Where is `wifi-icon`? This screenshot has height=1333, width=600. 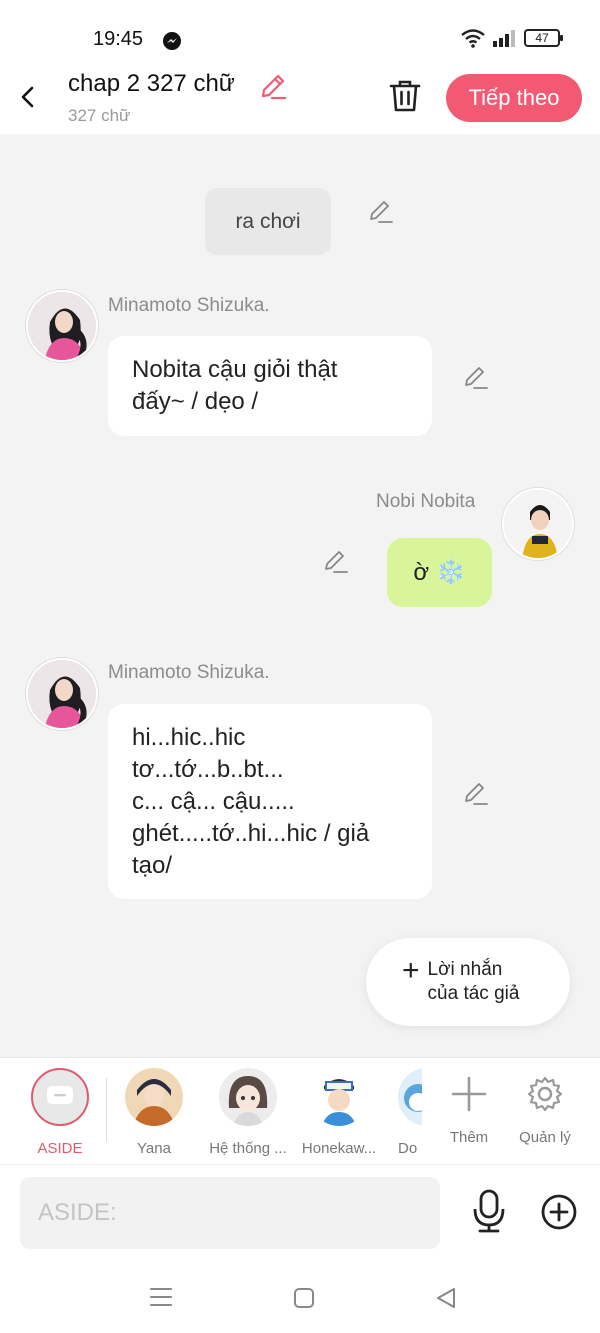
wifi-icon is located at coordinates (473, 38).